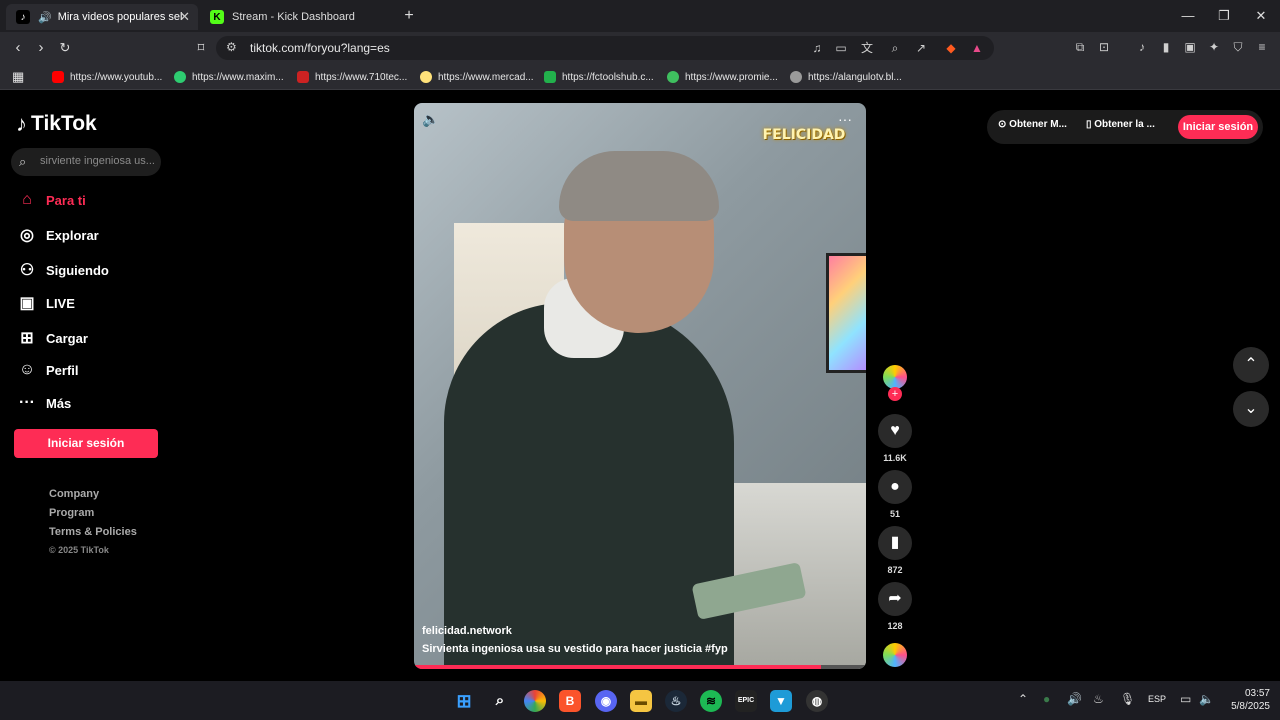  I want to click on share-icon: ↗, so click(921, 48).